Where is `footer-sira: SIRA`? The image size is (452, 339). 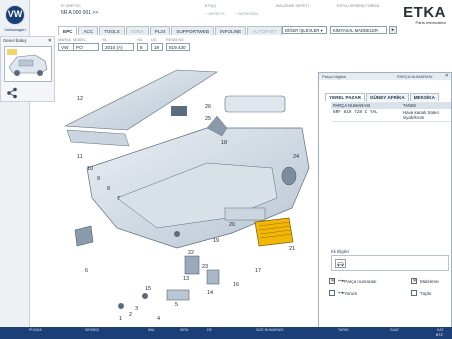 footer-sira: SIRA is located at coordinates (184, 330).